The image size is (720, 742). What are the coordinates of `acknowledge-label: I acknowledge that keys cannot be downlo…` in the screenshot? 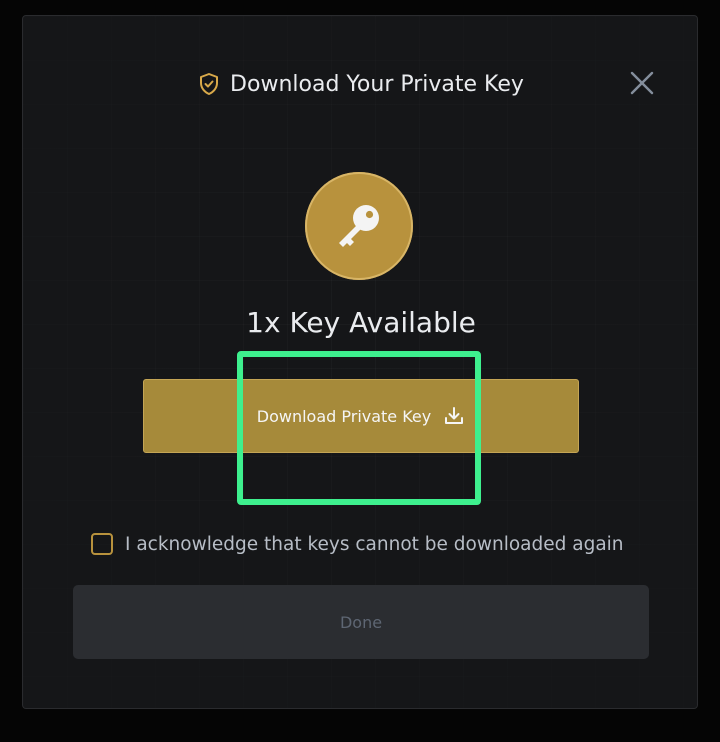 It's located at (374, 544).